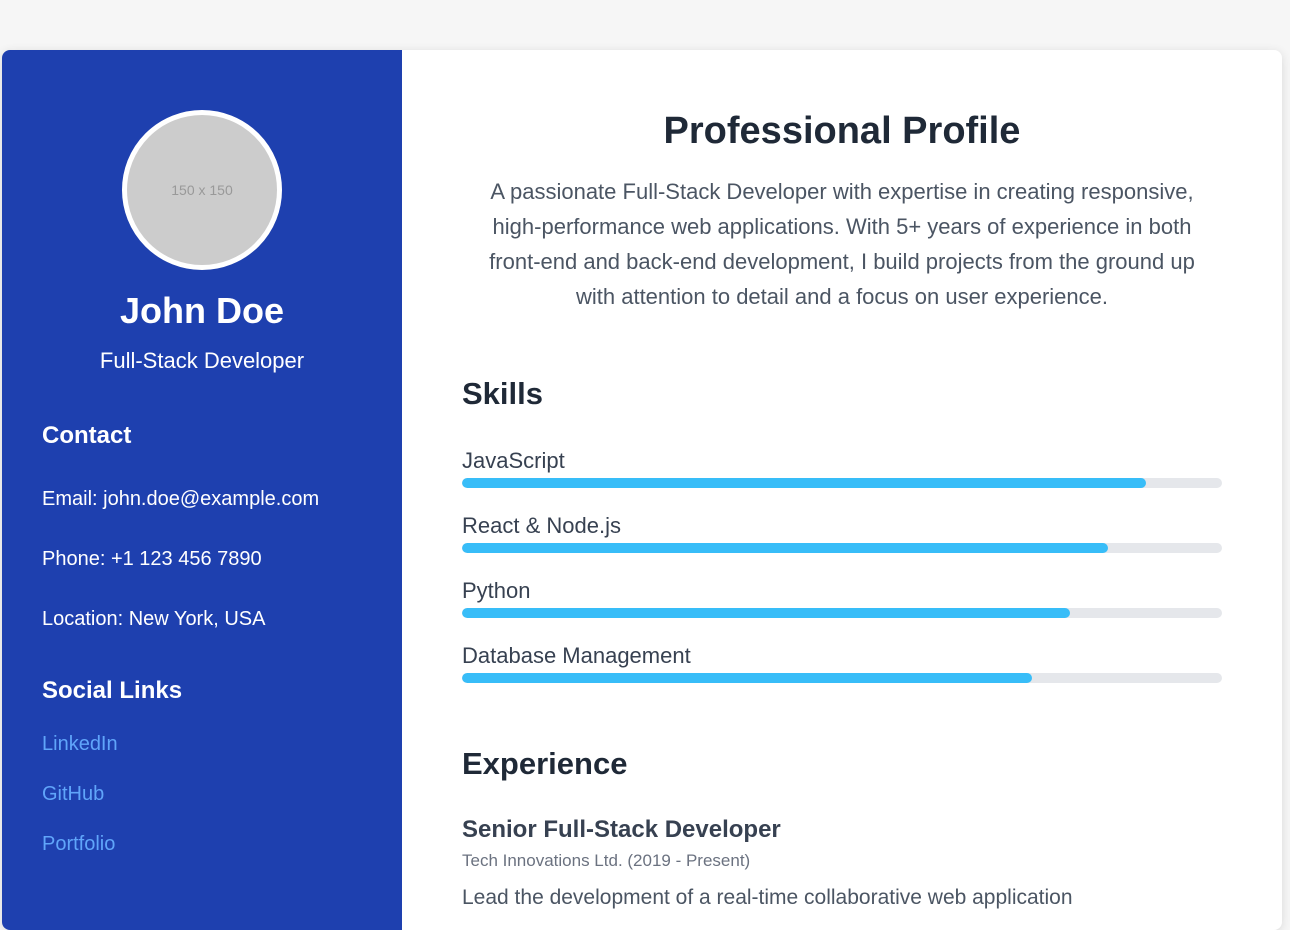  Describe the element at coordinates (496, 590) in the screenshot. I see `skill-name: Python` at that location.